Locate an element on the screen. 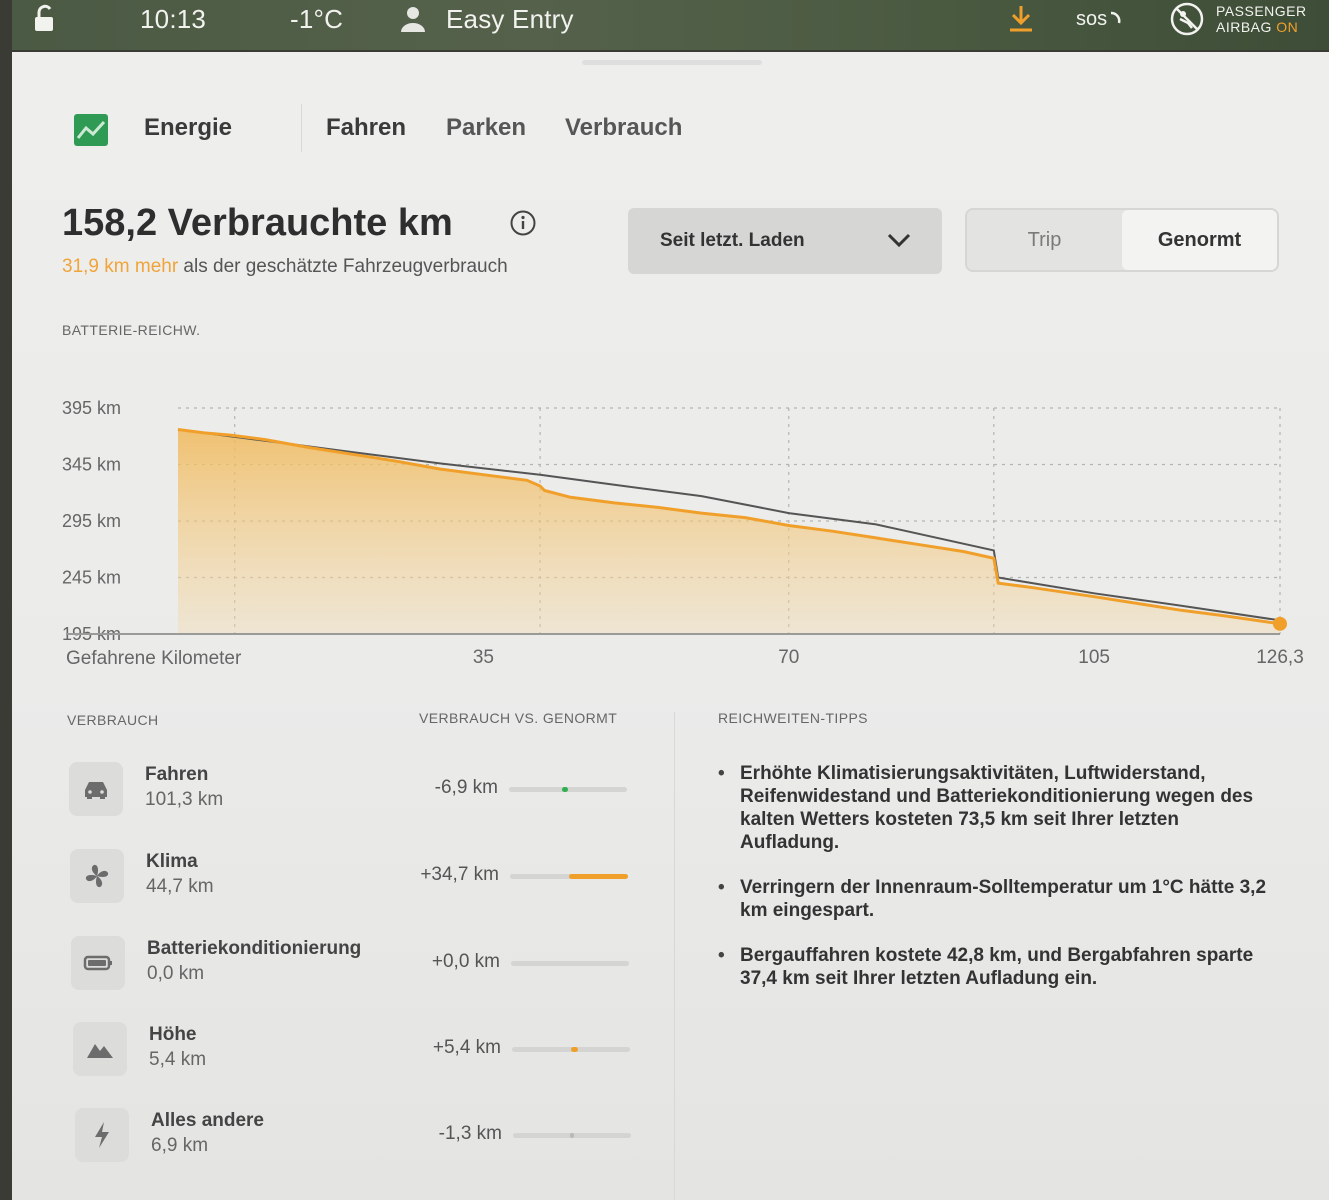 The image size is (1329, 1200). consumption-row-delta: -6,9 km is located at coordinates (466, 787).